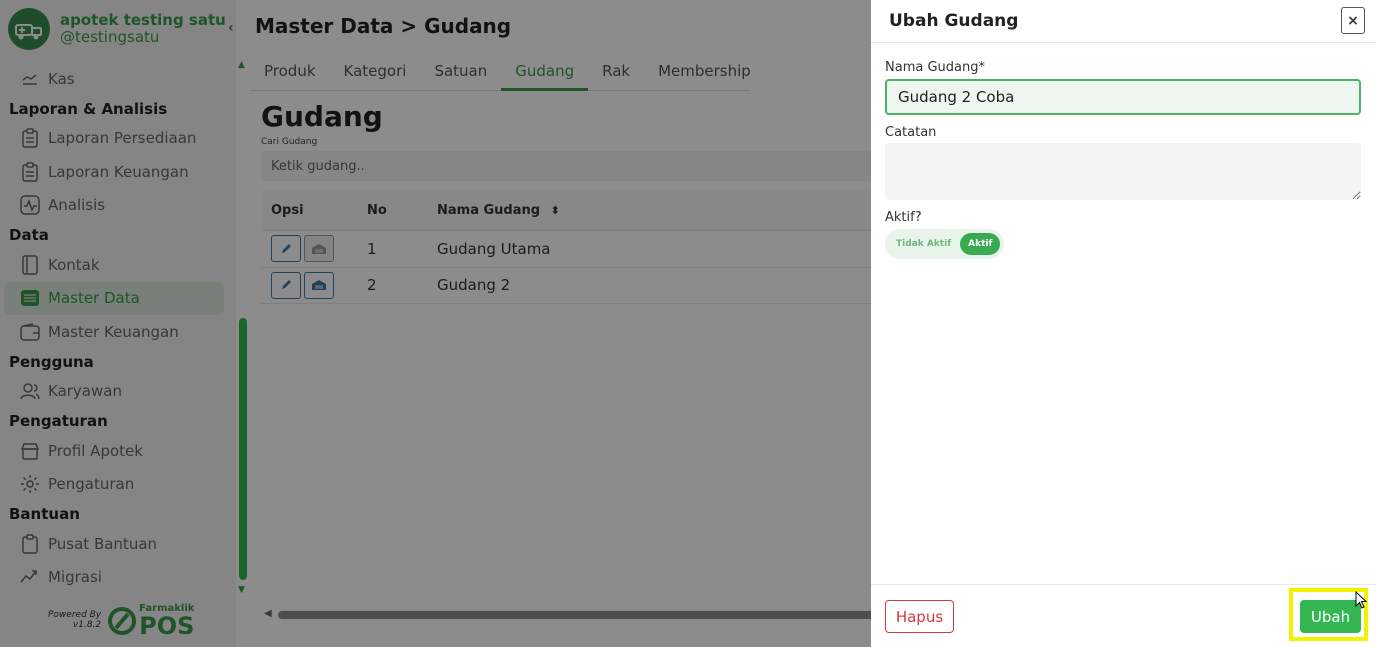  What do you see at coordinates (1361, 600) in the screenshot?
I see `mouse-cursor-icon` at bounding box center [1361, 600].